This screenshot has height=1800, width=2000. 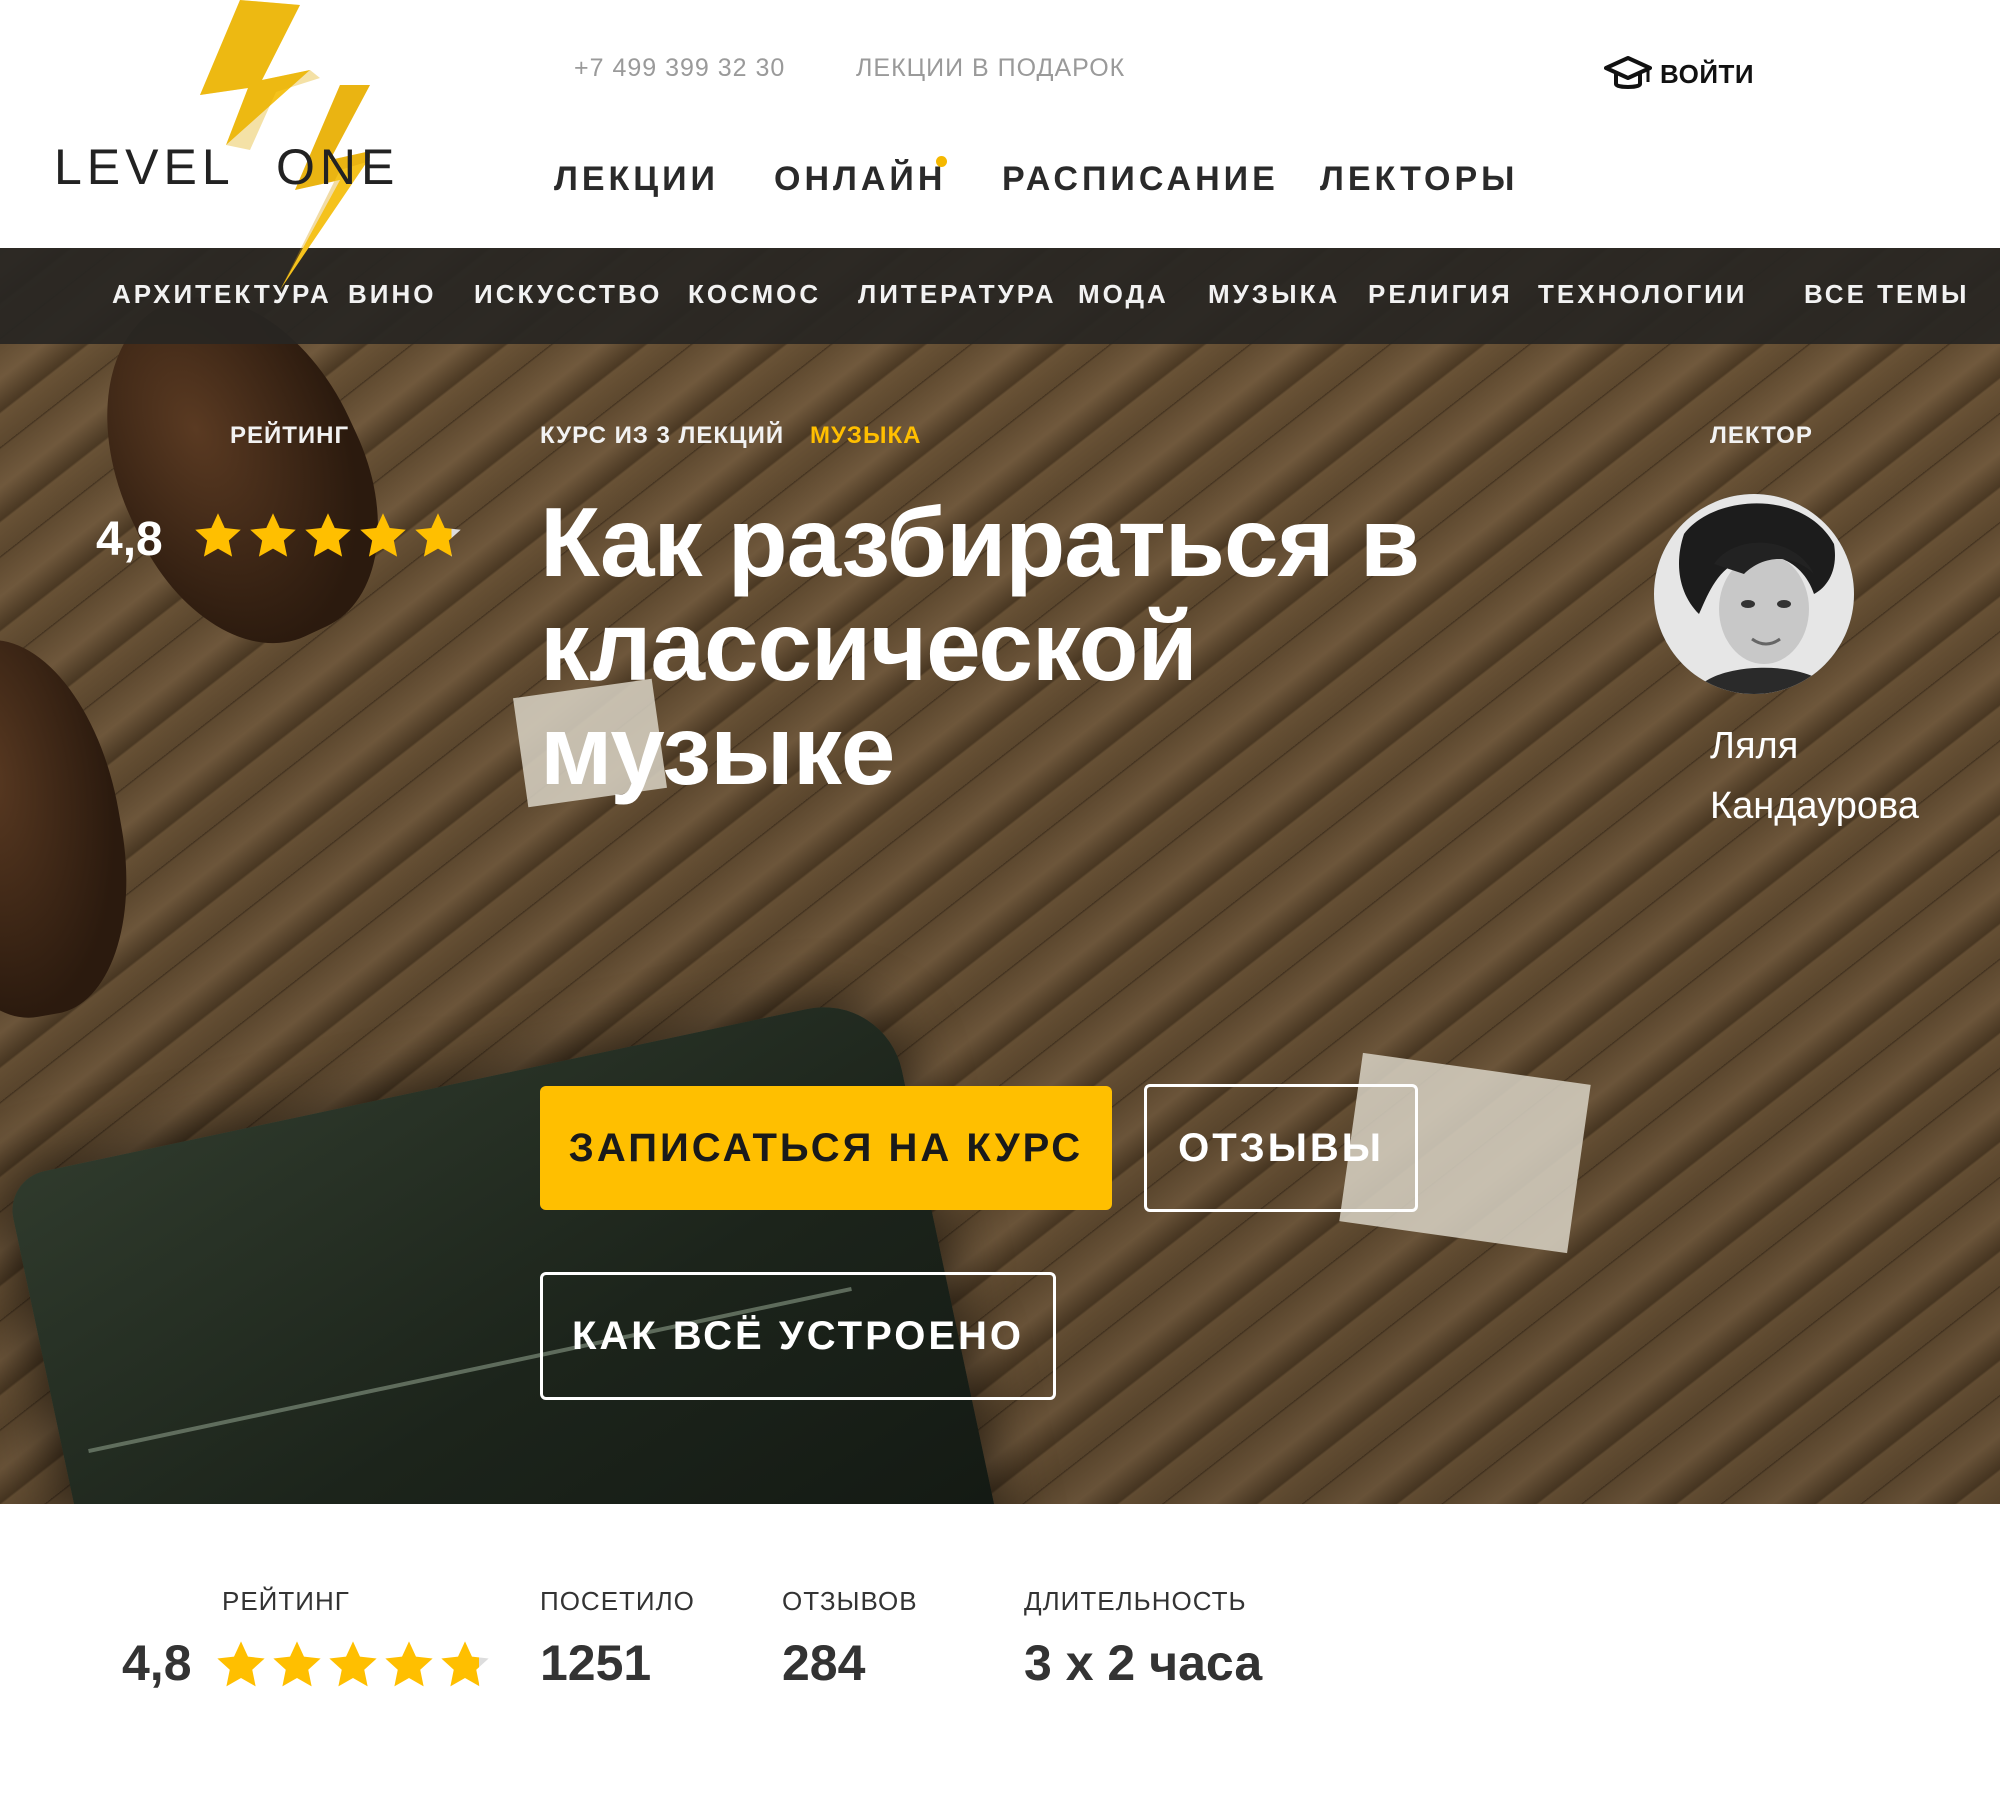 What do you see at coordinates (826, 1148) in the screenshot?
I see `enroll-button: ЗАПИСАТЬСЯ НА КУРС` at bounding box center [826, 1148].